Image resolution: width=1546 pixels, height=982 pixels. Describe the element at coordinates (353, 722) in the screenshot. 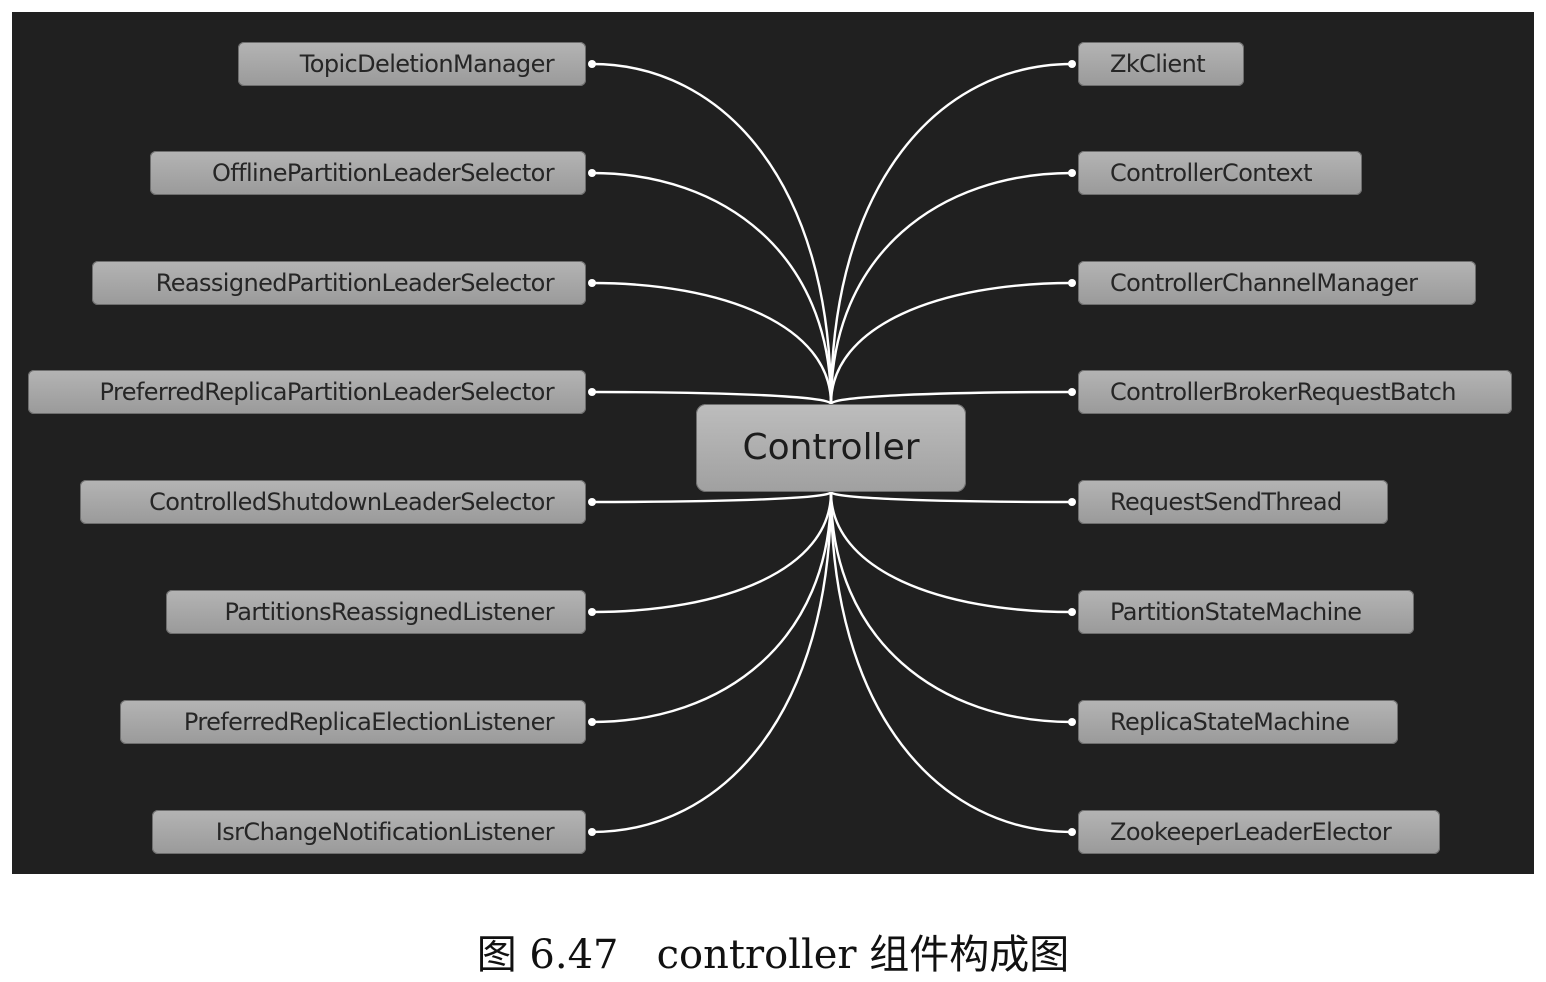

I see `node-preferred-replica-election-listener: PreferredReplicaElectionListener` at that location.